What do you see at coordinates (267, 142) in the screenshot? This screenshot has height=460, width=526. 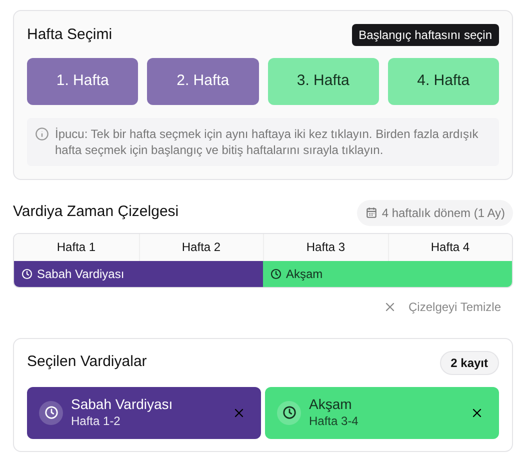 I see `tip-text: İpucu: Tek bir hafta seçmek için aynı haftaya iki kez tıklayın. Birden fazla ardışık hafta seçmek için başlangıç ve bitiş haftalarını sırayla tıklayın.` at bounding box center [267, 142].